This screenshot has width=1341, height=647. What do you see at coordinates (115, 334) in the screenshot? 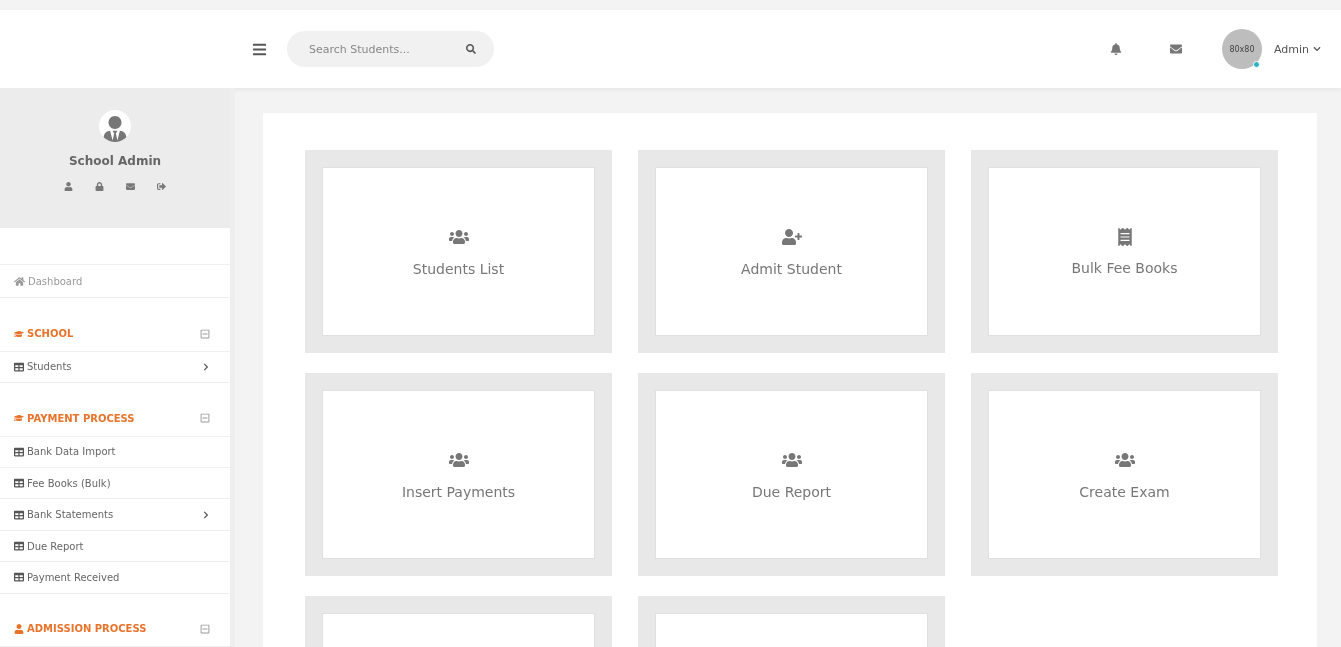
I see `sidebar-section-header: SCHOOL` at bounding box center [115, 334].